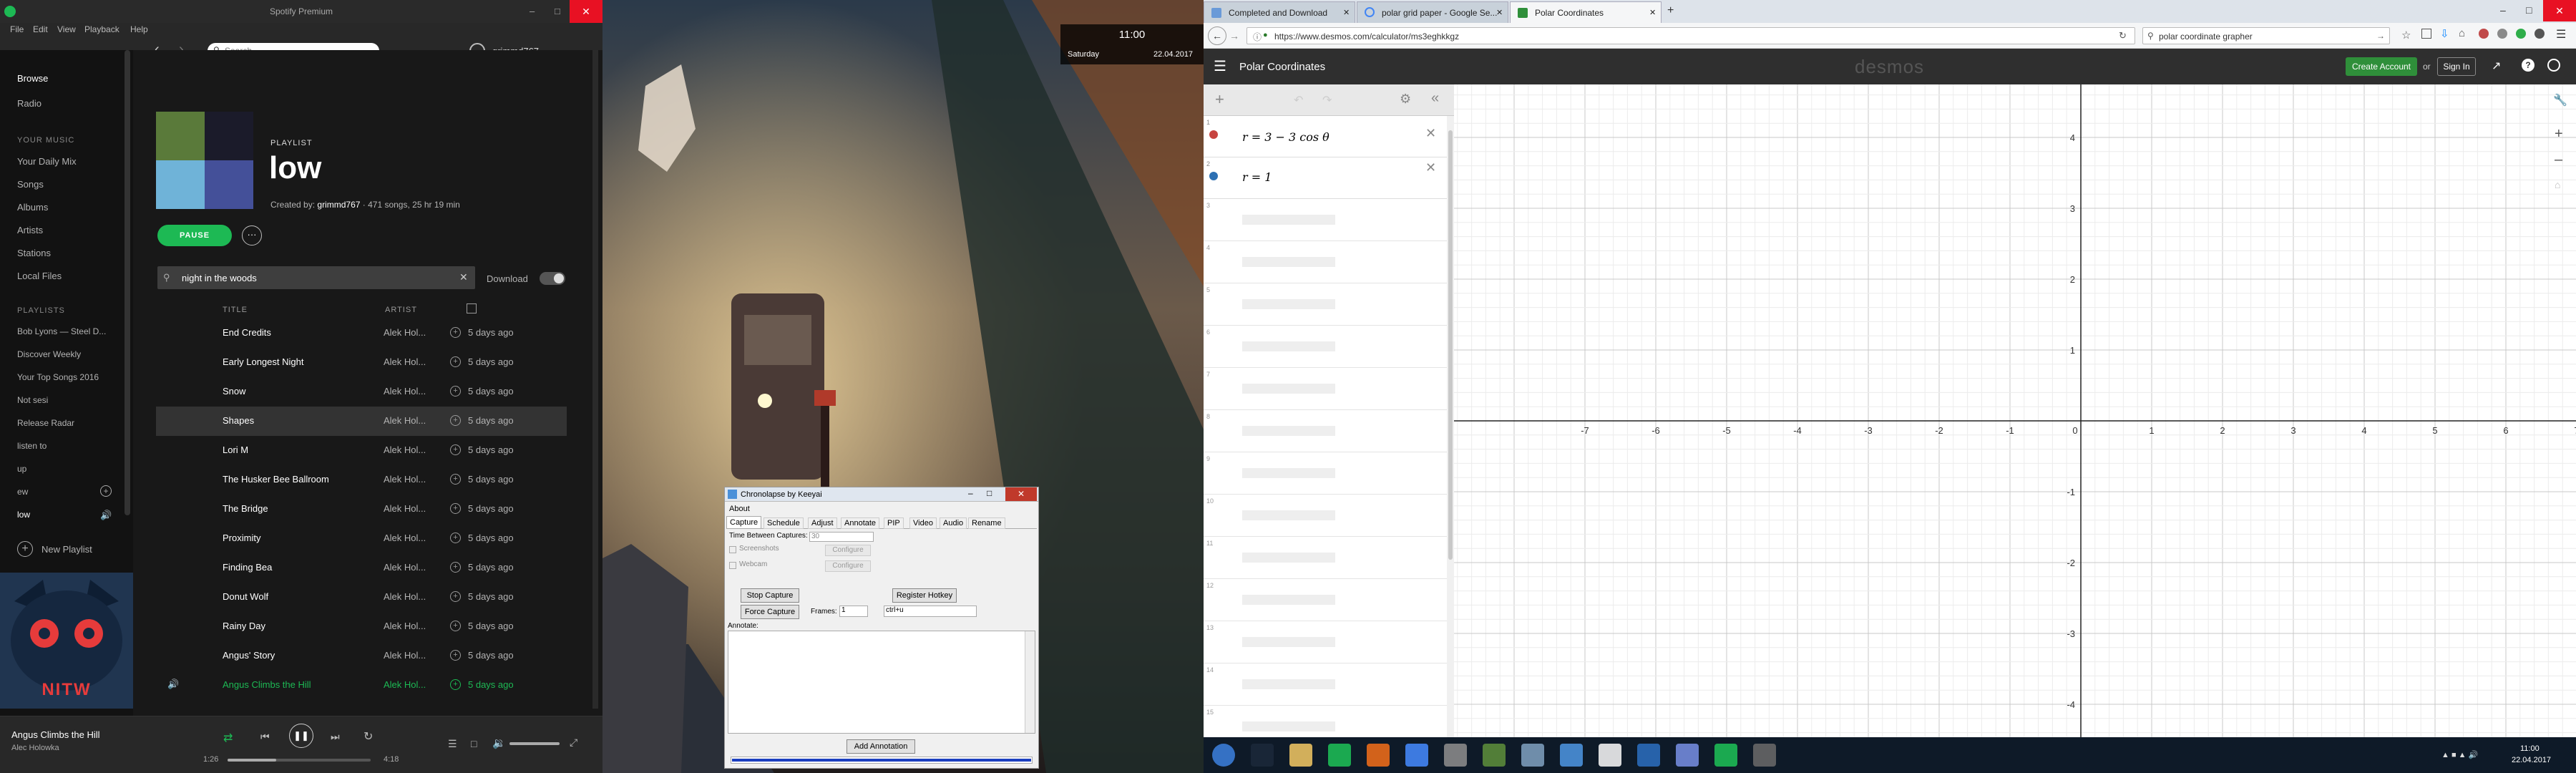 The image size is (2576, 773). I want to click on empty-expression-row: 14, so click(1325, 684).